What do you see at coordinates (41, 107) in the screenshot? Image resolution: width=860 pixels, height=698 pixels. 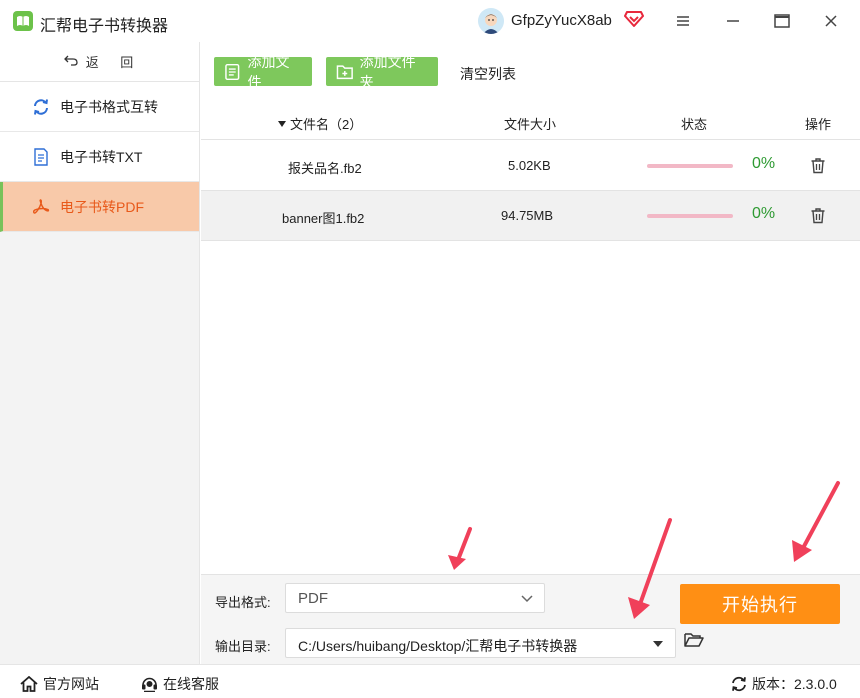 I see `refresh-icon` at bounding box center [41, 107].